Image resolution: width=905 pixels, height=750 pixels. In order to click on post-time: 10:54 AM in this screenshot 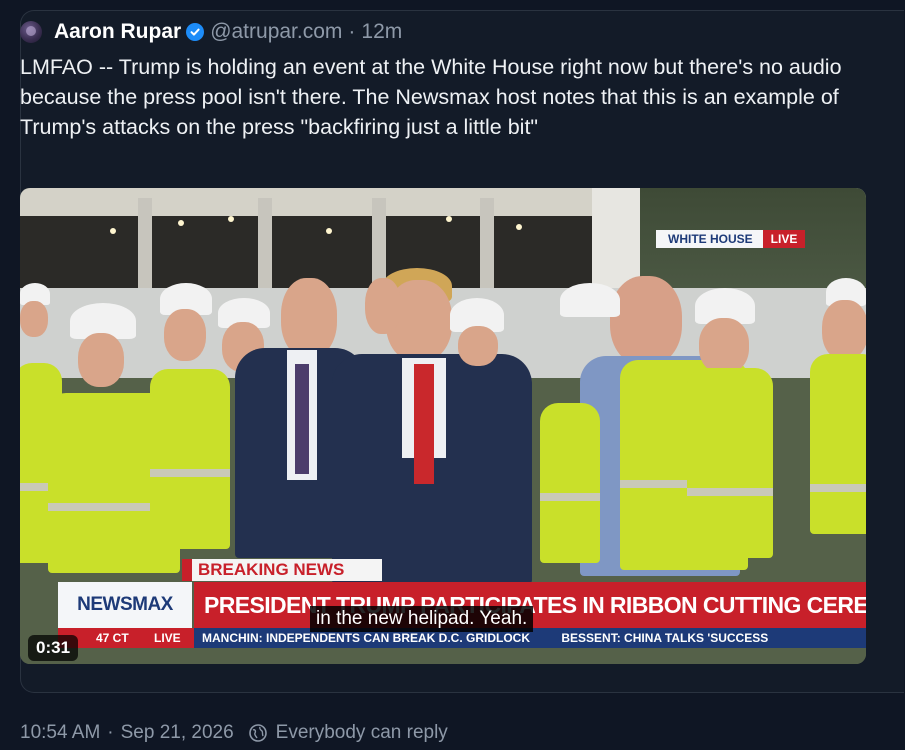, I will do `click(60, 733)`.